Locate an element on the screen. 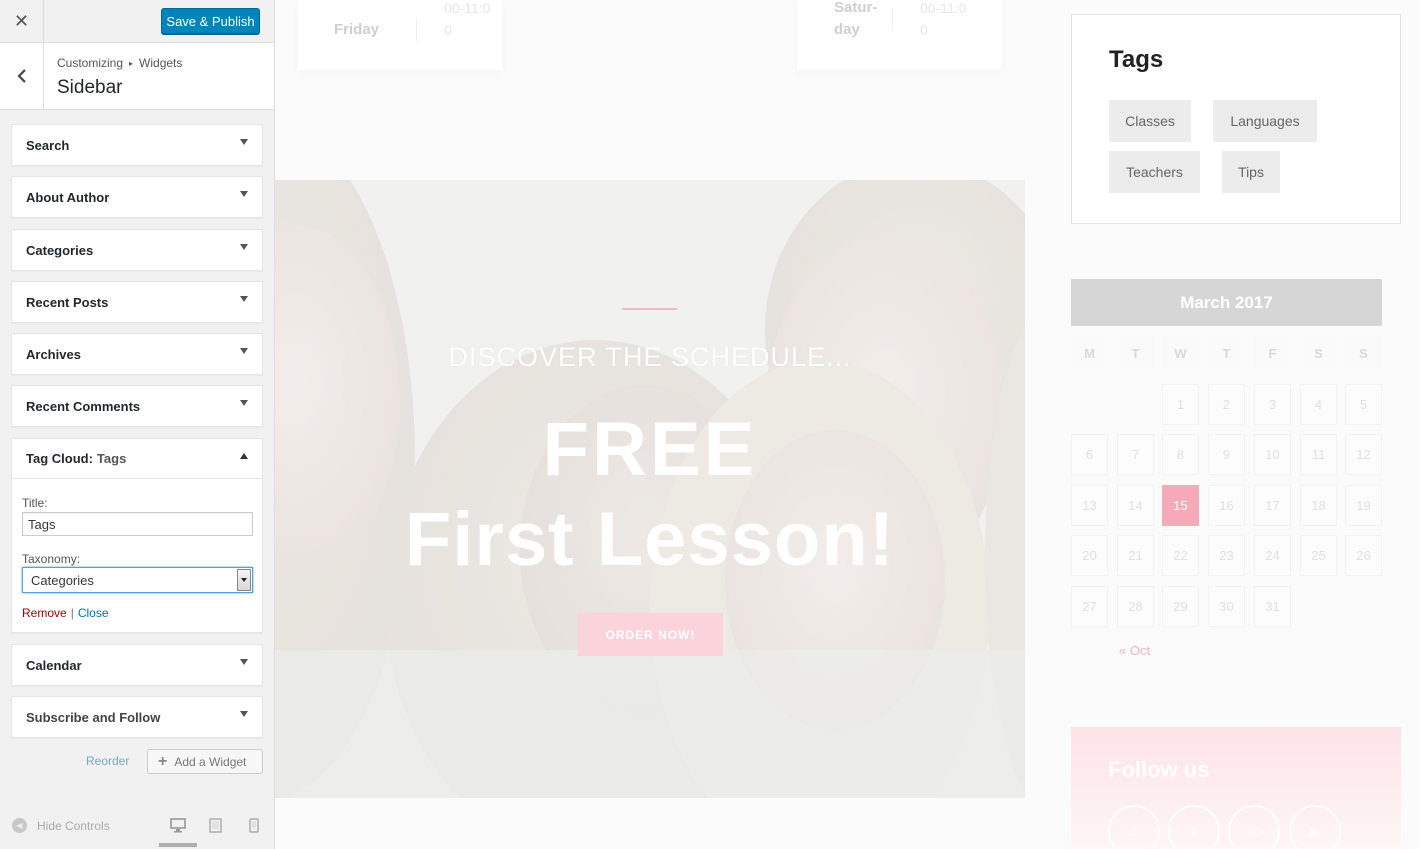  close-customizer-button: ✕ is located at coordinates (22, 21).